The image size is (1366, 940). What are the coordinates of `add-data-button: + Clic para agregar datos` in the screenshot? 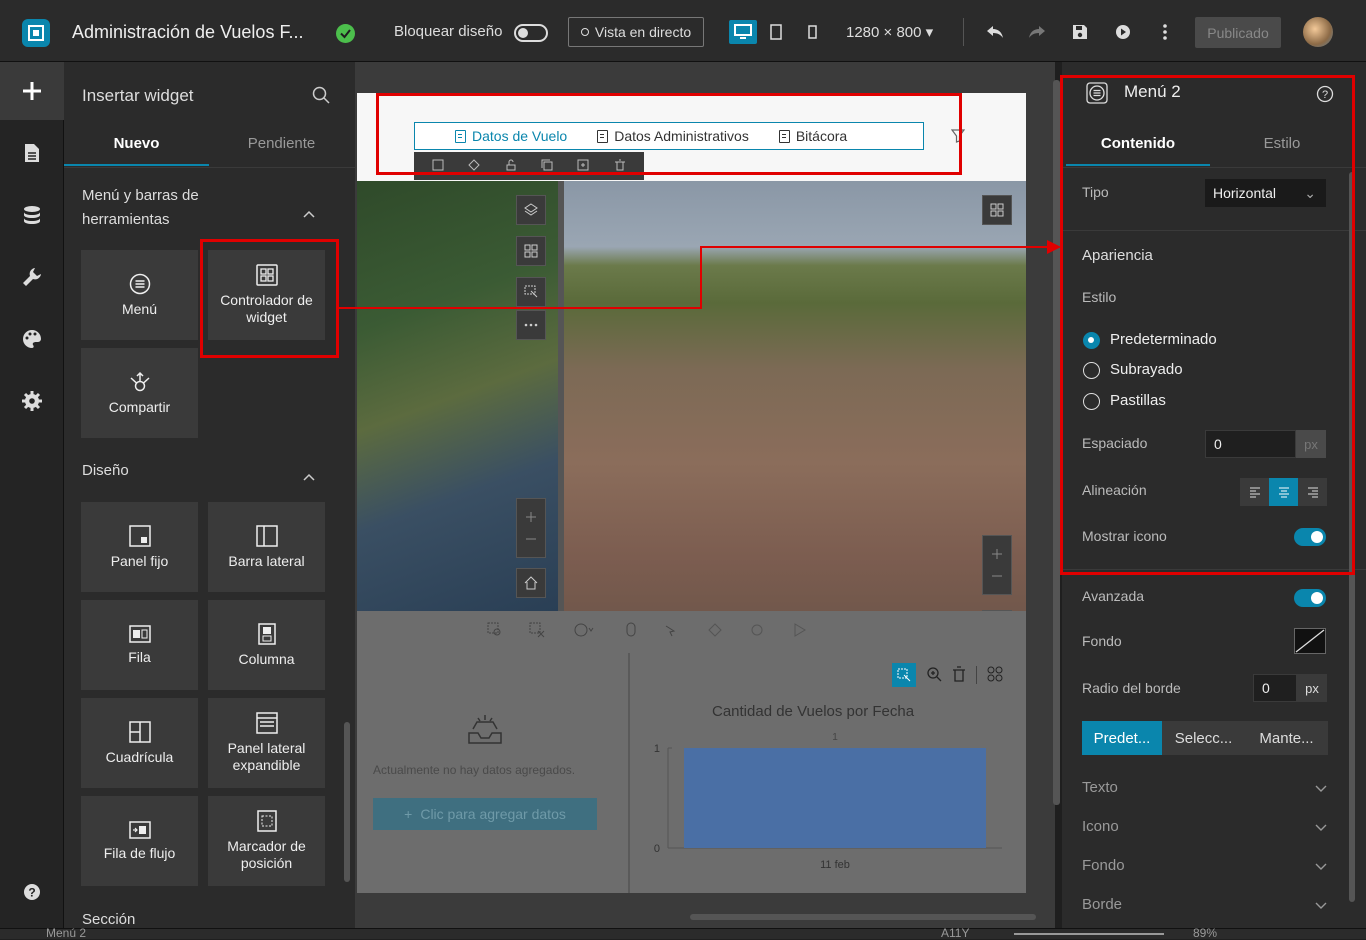 It's located at (485, 814).